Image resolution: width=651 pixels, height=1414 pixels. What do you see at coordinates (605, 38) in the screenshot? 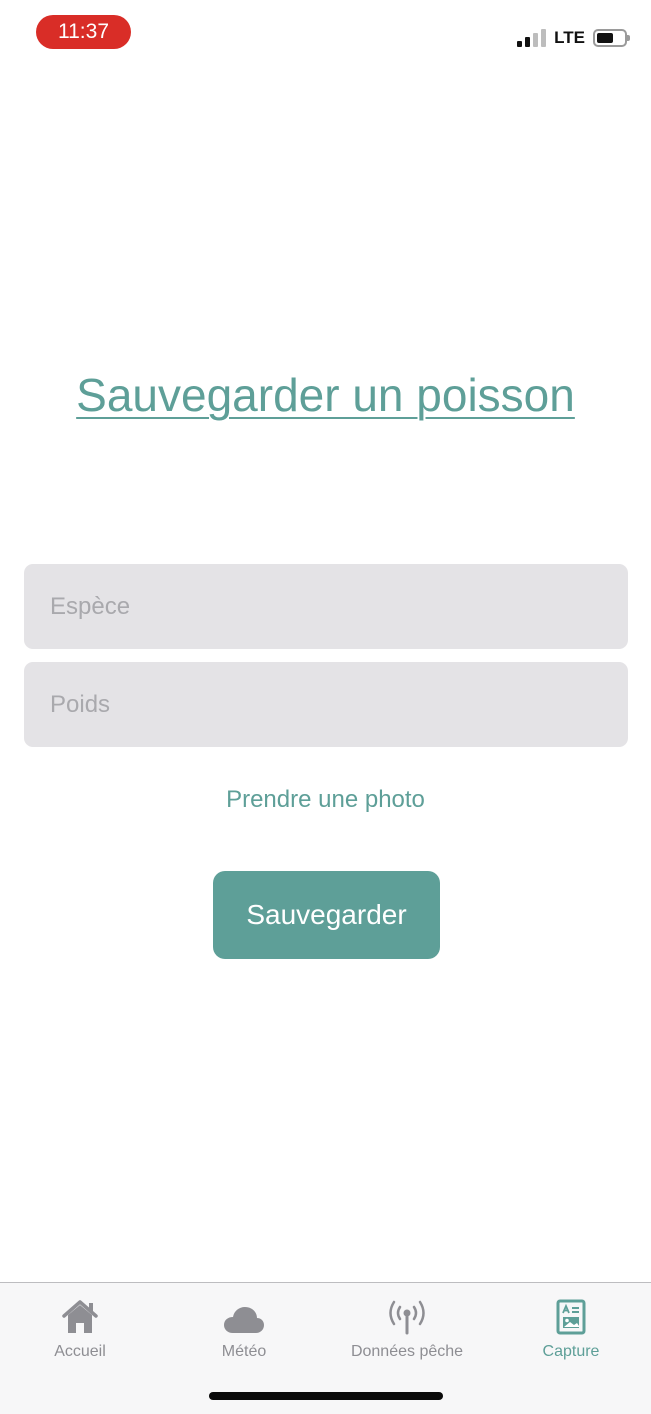
I see `battery-level` at bounding box center [605, 38].